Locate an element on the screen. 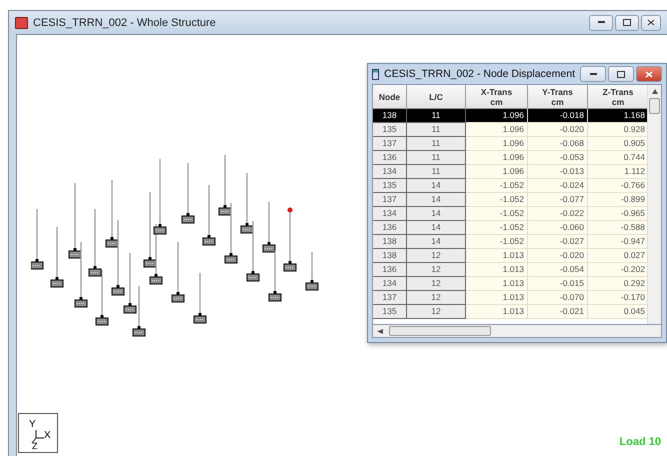 The image size is (667, 456). table-cell: 0.045 is located at coordinates (617, 312).